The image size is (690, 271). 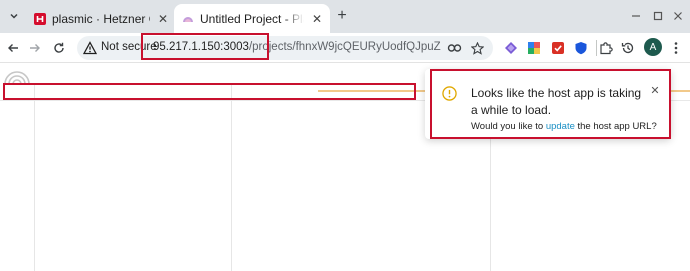 I want to click on extension-red-icon, so click(x=558, y=48).